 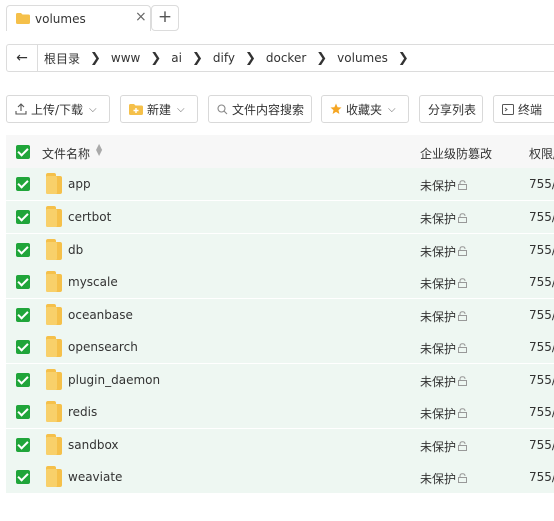 What do you see at coordinates (280, 184) in the screenshot?
I see `table-row: app 未保护 755/` at bounding box center [280, 184].